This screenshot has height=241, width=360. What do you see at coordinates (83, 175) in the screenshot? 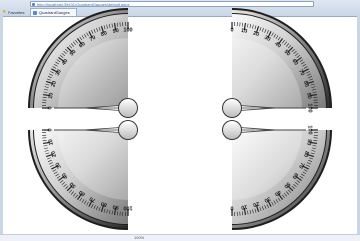
I see `gauge-bottom-left: 0102030405060708090100` at bounding box center [83, 175].